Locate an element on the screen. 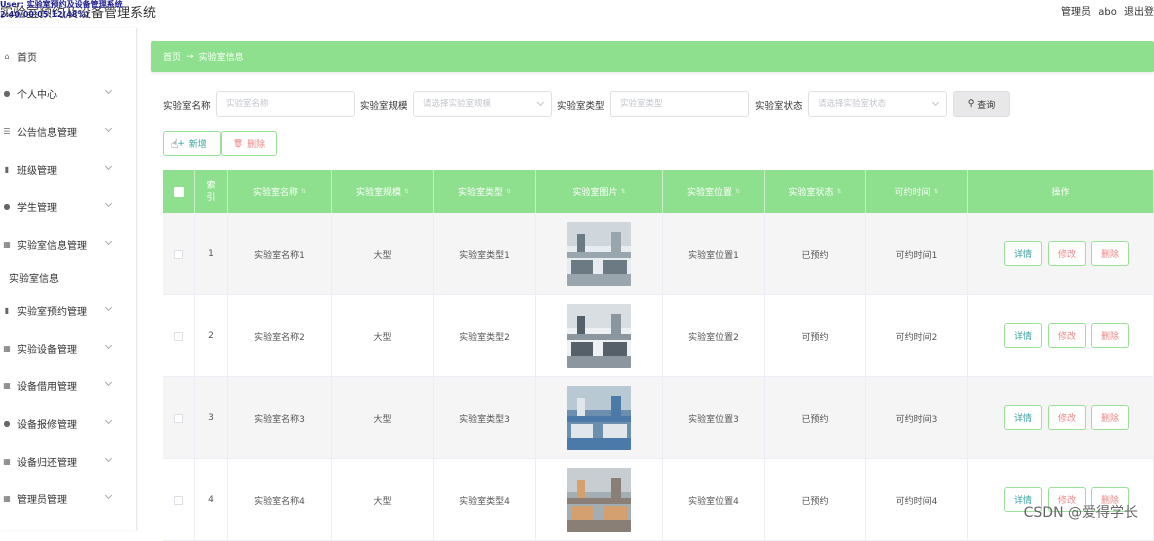 This screenshot has height=541, width=1154. column-header: 实验室位置⇅ is located at coordinates (714, 191).